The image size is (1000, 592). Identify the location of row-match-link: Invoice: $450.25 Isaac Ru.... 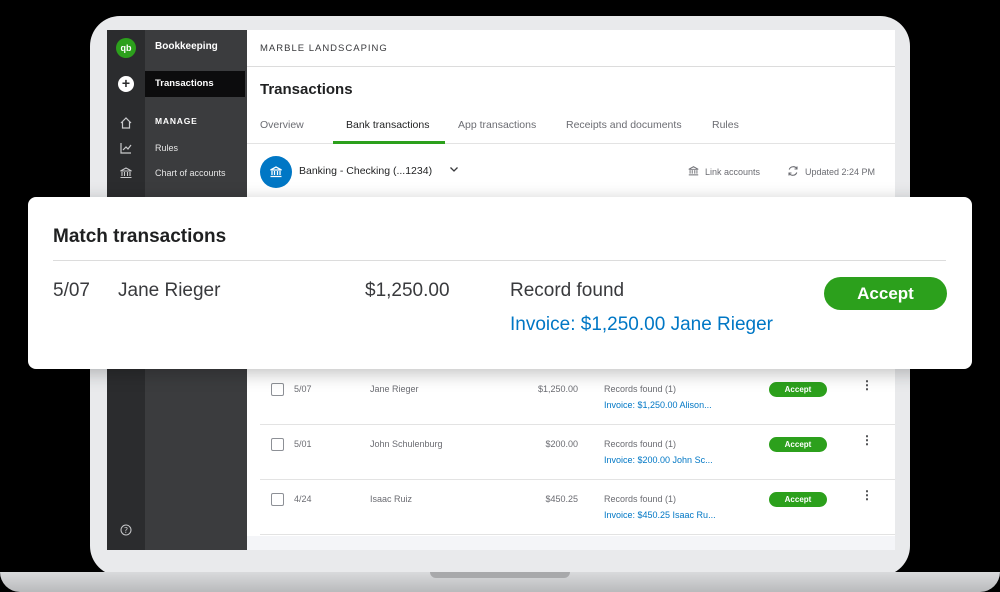
(660, 515).